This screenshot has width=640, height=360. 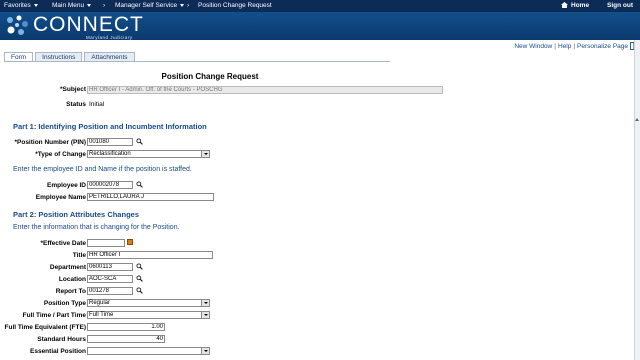 What do you see at coordinates (72, 89) in the screenshot?
I see `subject-label: *Subject` at bounding box center [72, 89].